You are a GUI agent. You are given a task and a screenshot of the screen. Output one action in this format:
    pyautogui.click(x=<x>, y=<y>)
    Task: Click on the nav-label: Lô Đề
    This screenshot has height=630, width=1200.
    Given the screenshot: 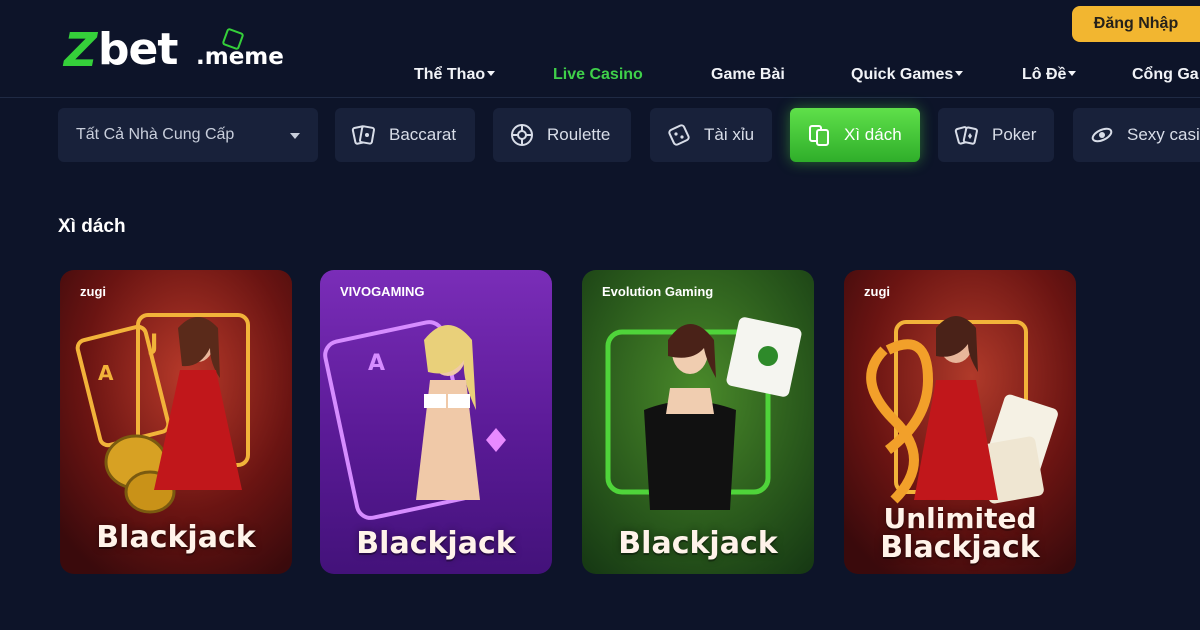 What is the action you would take?
    pyautogui.click(x=1044, y=74)
    